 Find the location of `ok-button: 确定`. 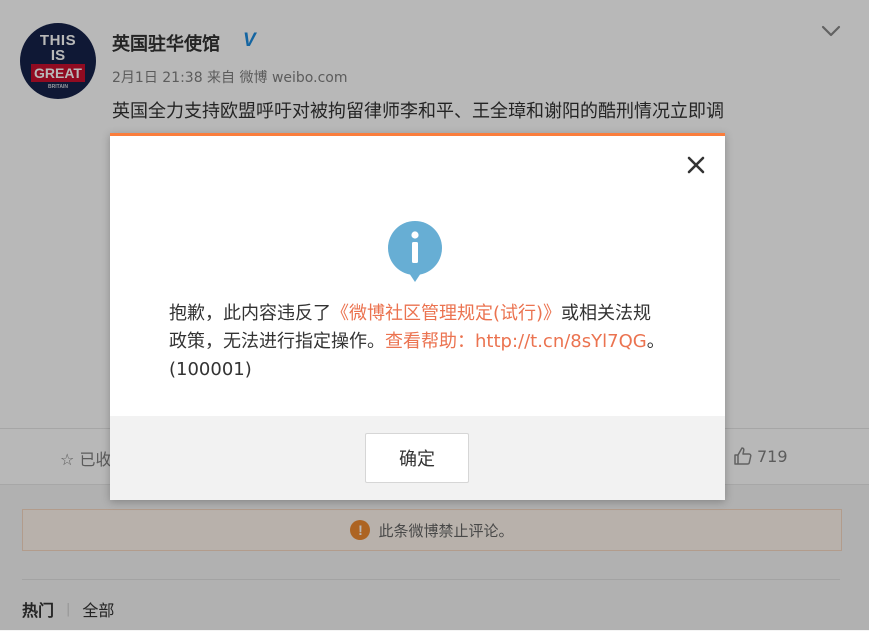

ok-button: 确定 is located at coordinates (417, 458).